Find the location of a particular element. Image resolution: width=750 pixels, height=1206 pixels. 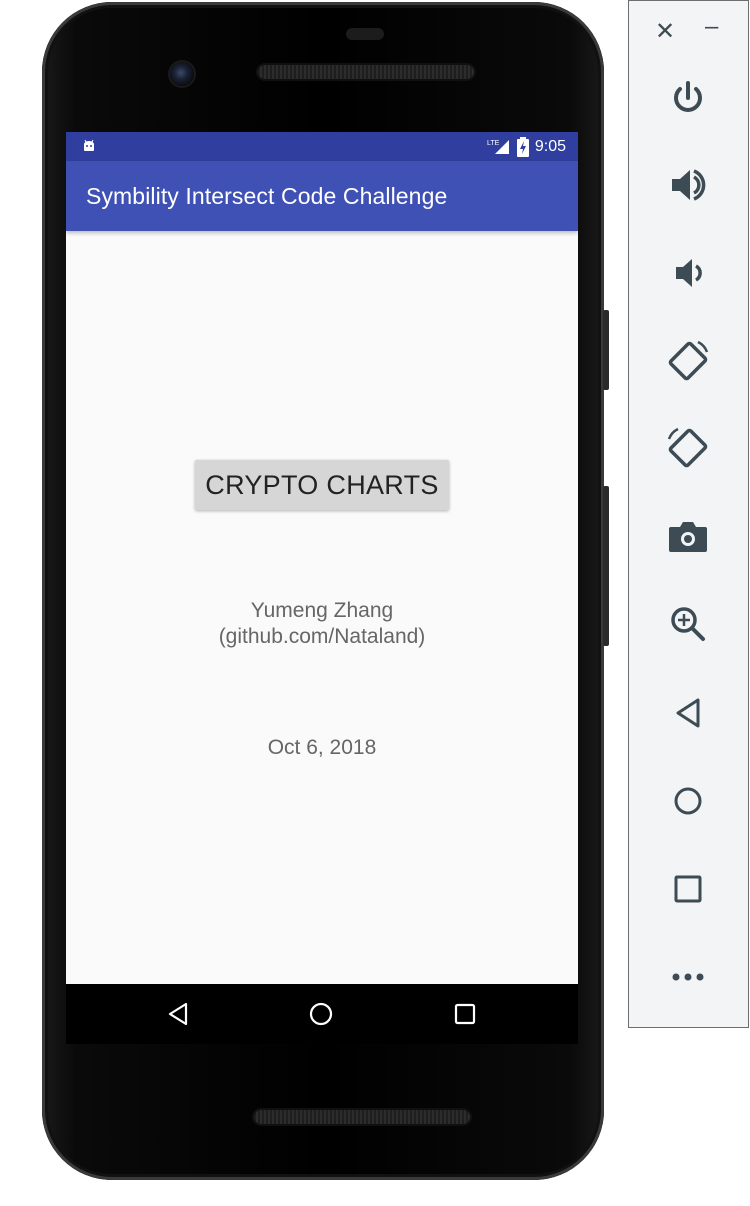

earpiece-speaker is located at coordinates (366, 72).